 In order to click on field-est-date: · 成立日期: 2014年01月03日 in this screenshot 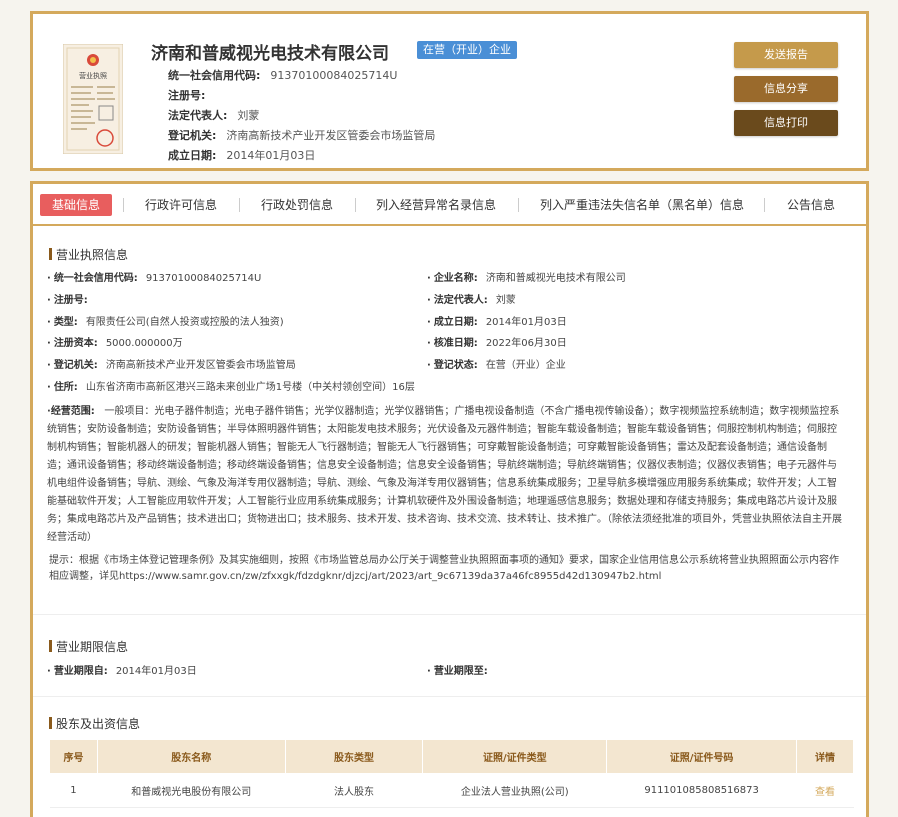, I will do `click(497, 322)`.